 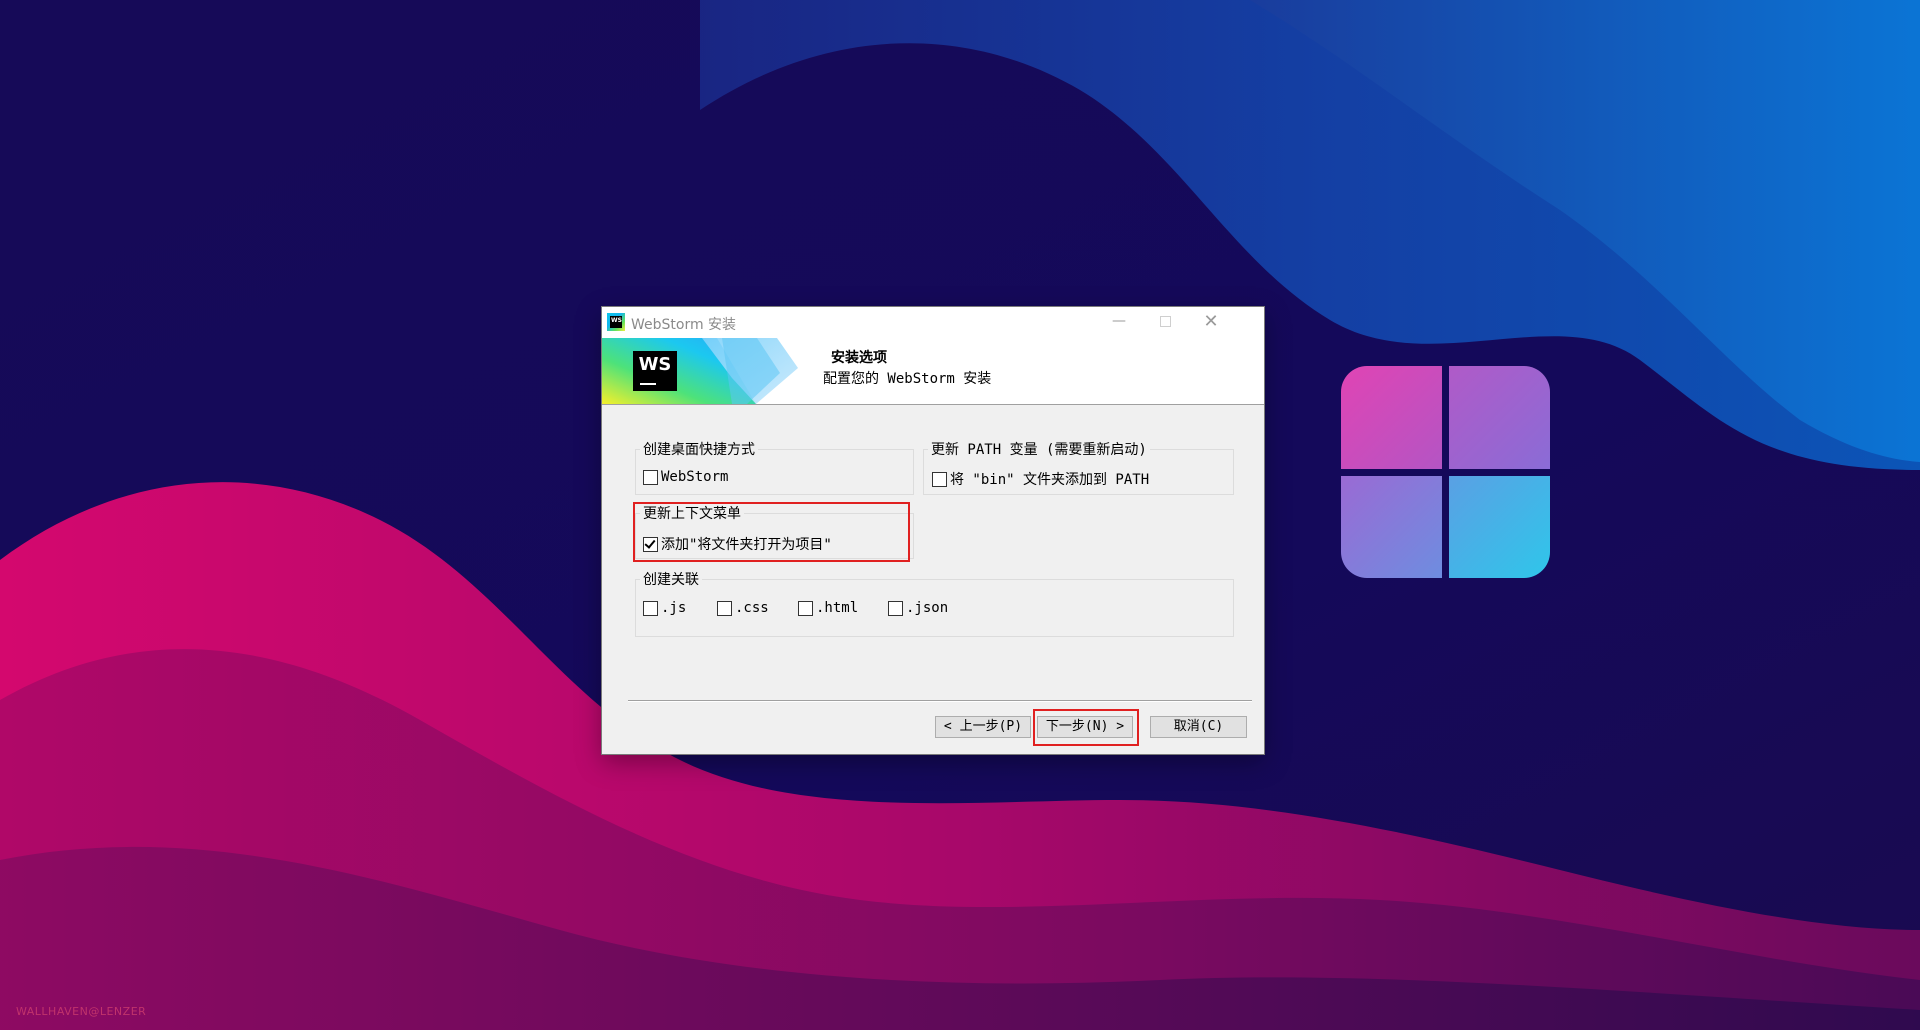 I want to click on associations-group-label: 创建关联, so click(x=671, y=579).